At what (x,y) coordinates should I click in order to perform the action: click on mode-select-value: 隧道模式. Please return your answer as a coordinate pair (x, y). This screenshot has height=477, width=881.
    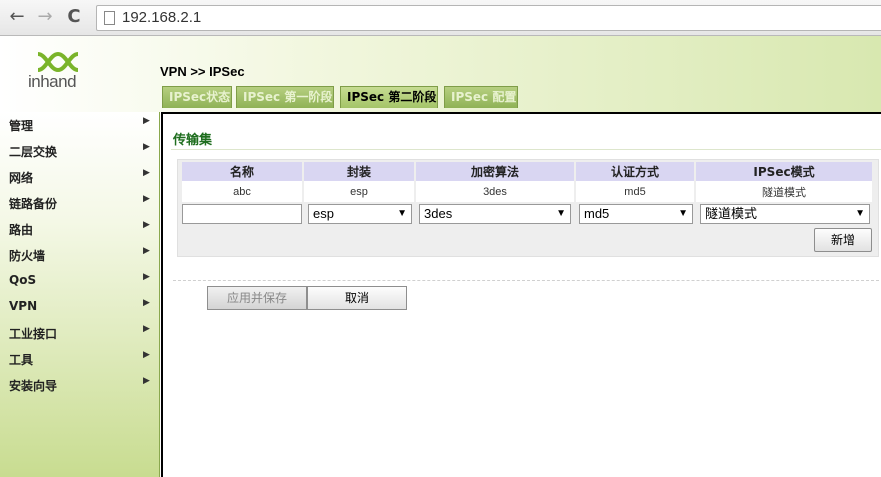
    Looking at the image, I should click on (731, 213).